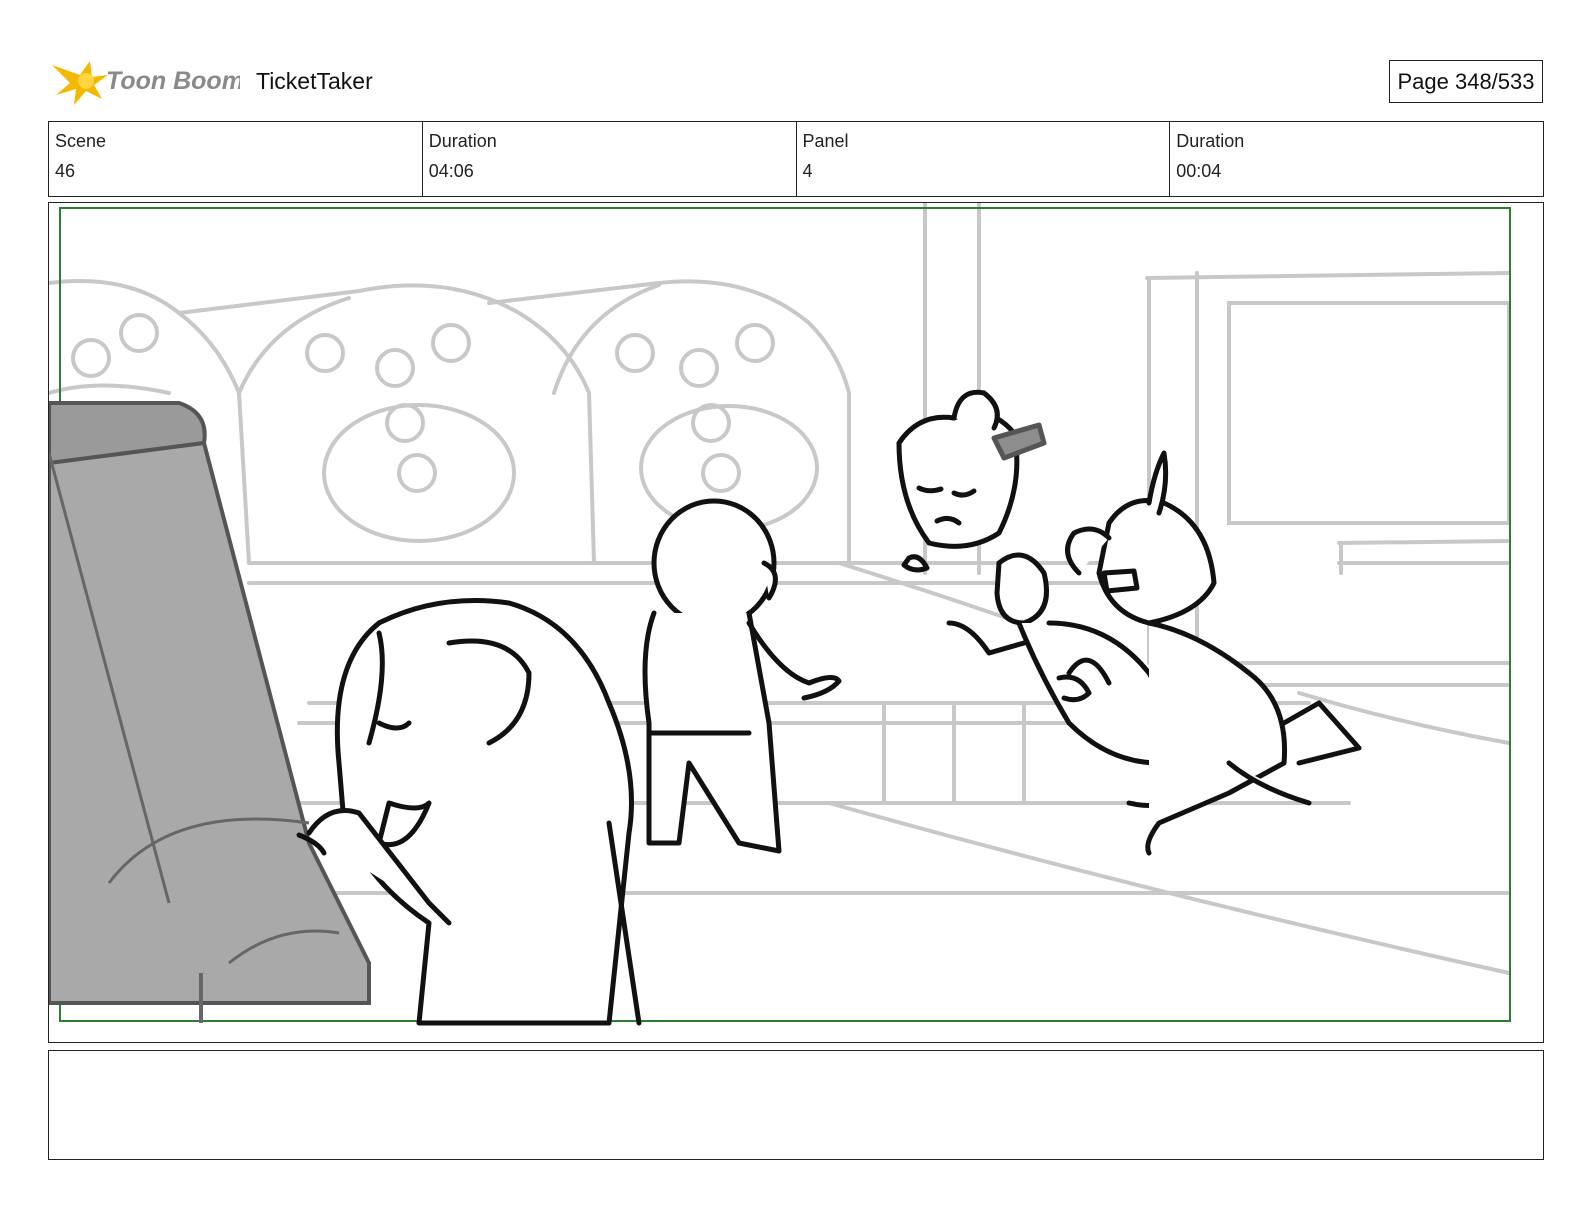 The width and height of the screenshot is (1584, 1224). Describe the element at coordinates (173, 81) in the screenshot. I see `logo-wordmark: Toon Boom` at that location.